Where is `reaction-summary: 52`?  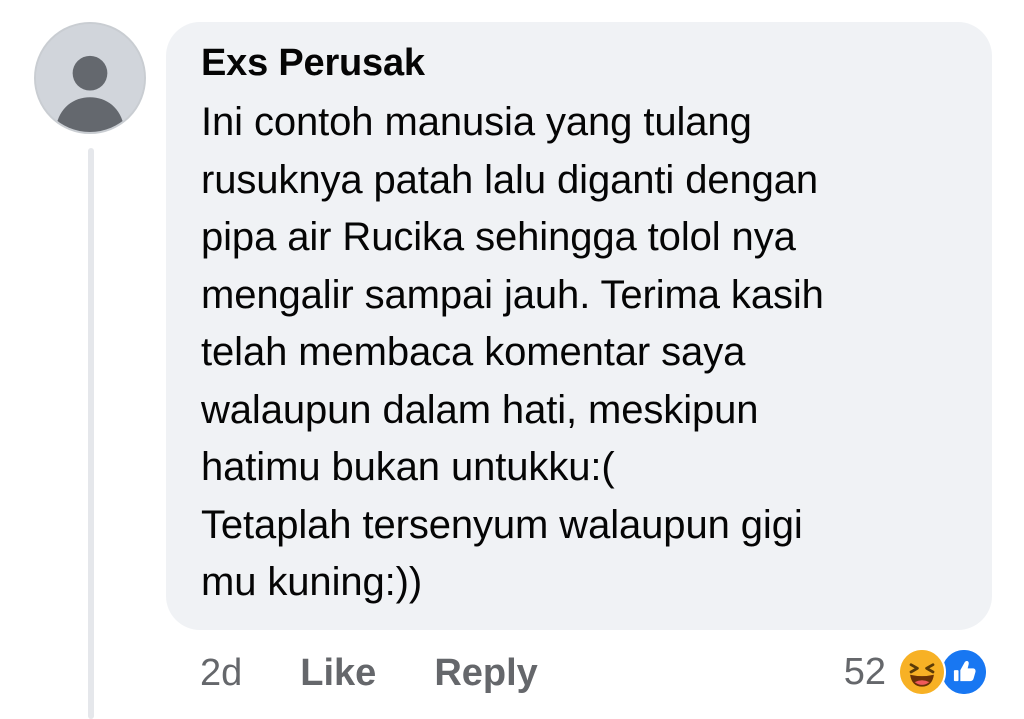
reaction-summary: 52 is located at coordinates (917, 672).